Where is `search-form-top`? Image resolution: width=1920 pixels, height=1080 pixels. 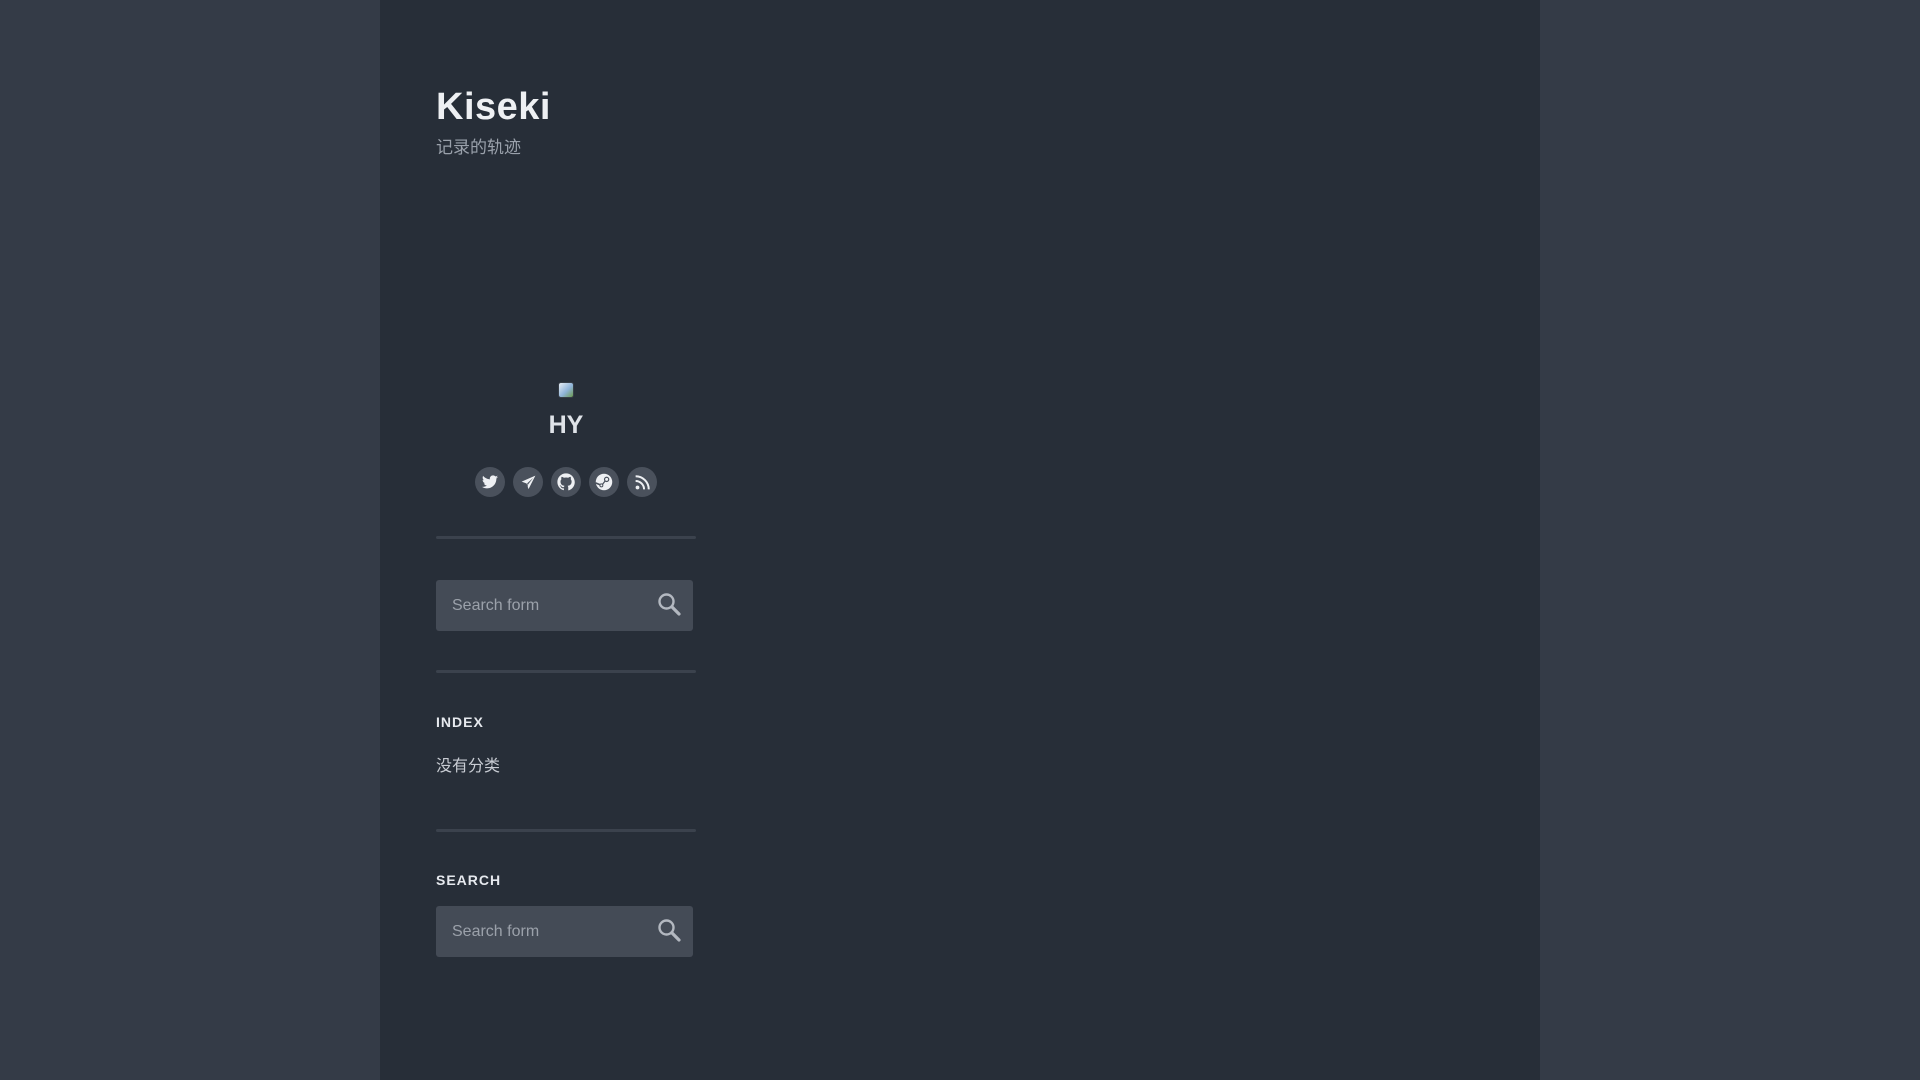 search-form-top is located at coordinates (564, 605).